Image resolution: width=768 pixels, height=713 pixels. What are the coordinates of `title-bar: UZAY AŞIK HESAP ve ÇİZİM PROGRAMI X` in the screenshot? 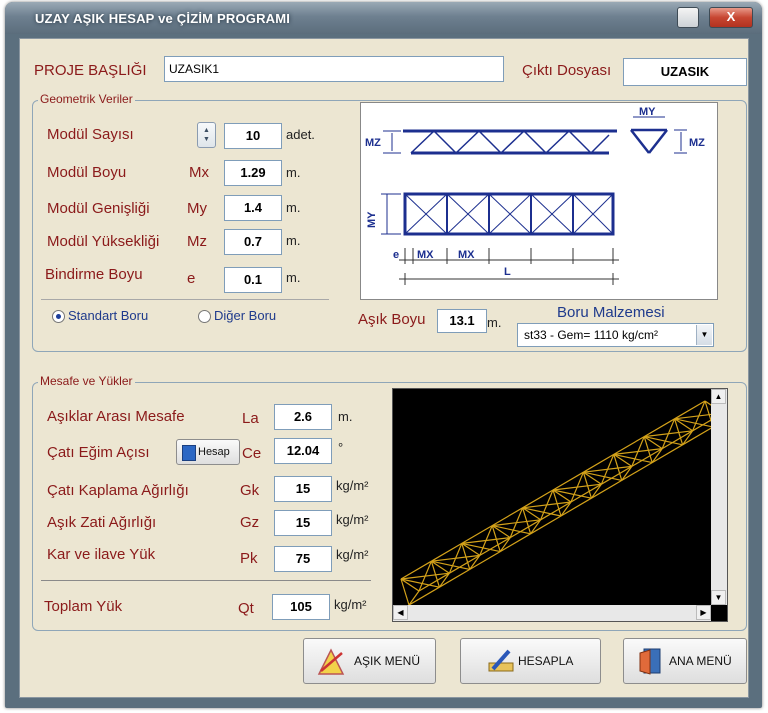 It's located at (383, 18).